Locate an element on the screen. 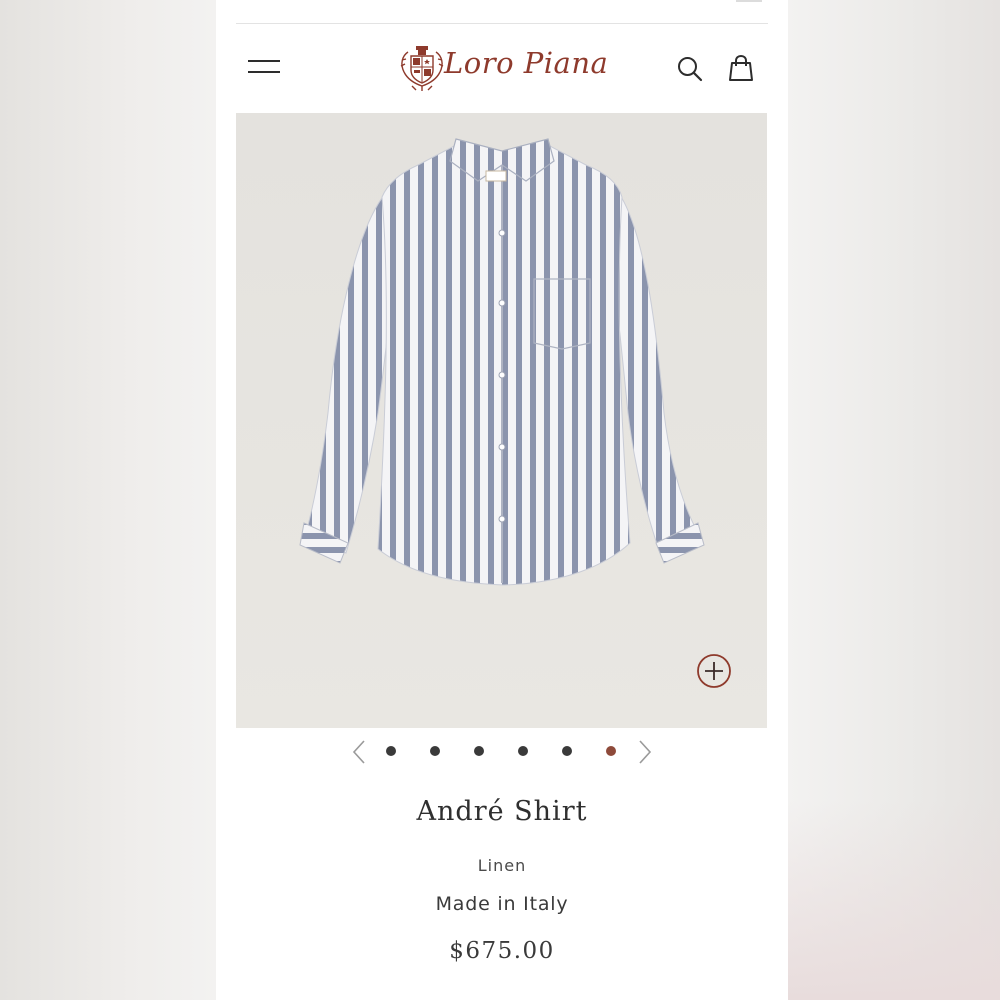 This screenshot has height=1000, width=1000. shopping-bag-icon is located at coordinates (741, 68).